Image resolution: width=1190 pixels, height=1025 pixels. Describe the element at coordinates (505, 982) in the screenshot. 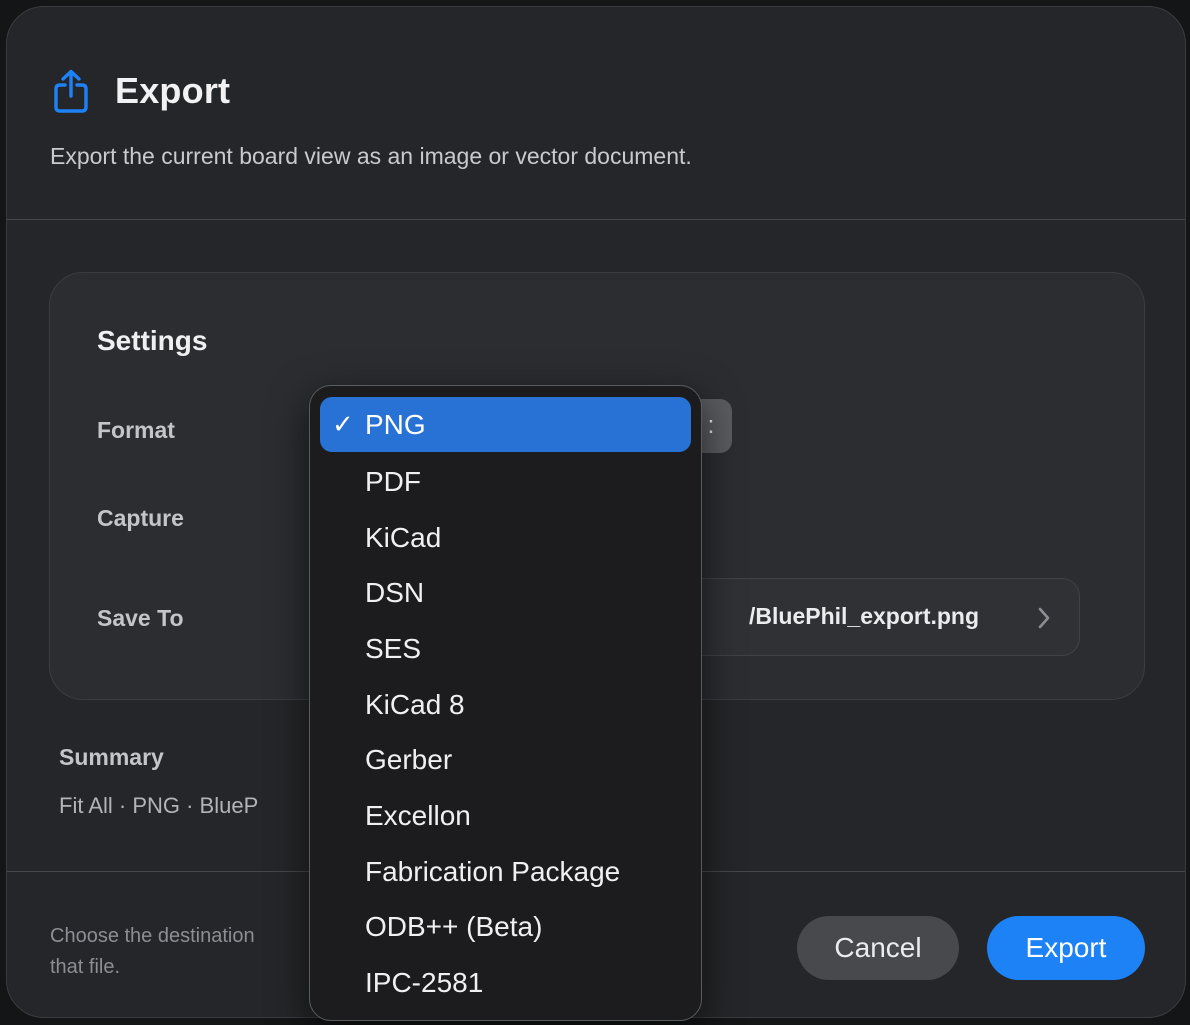

I see `format-option-ipc-2581: IPC-2581` at that location.